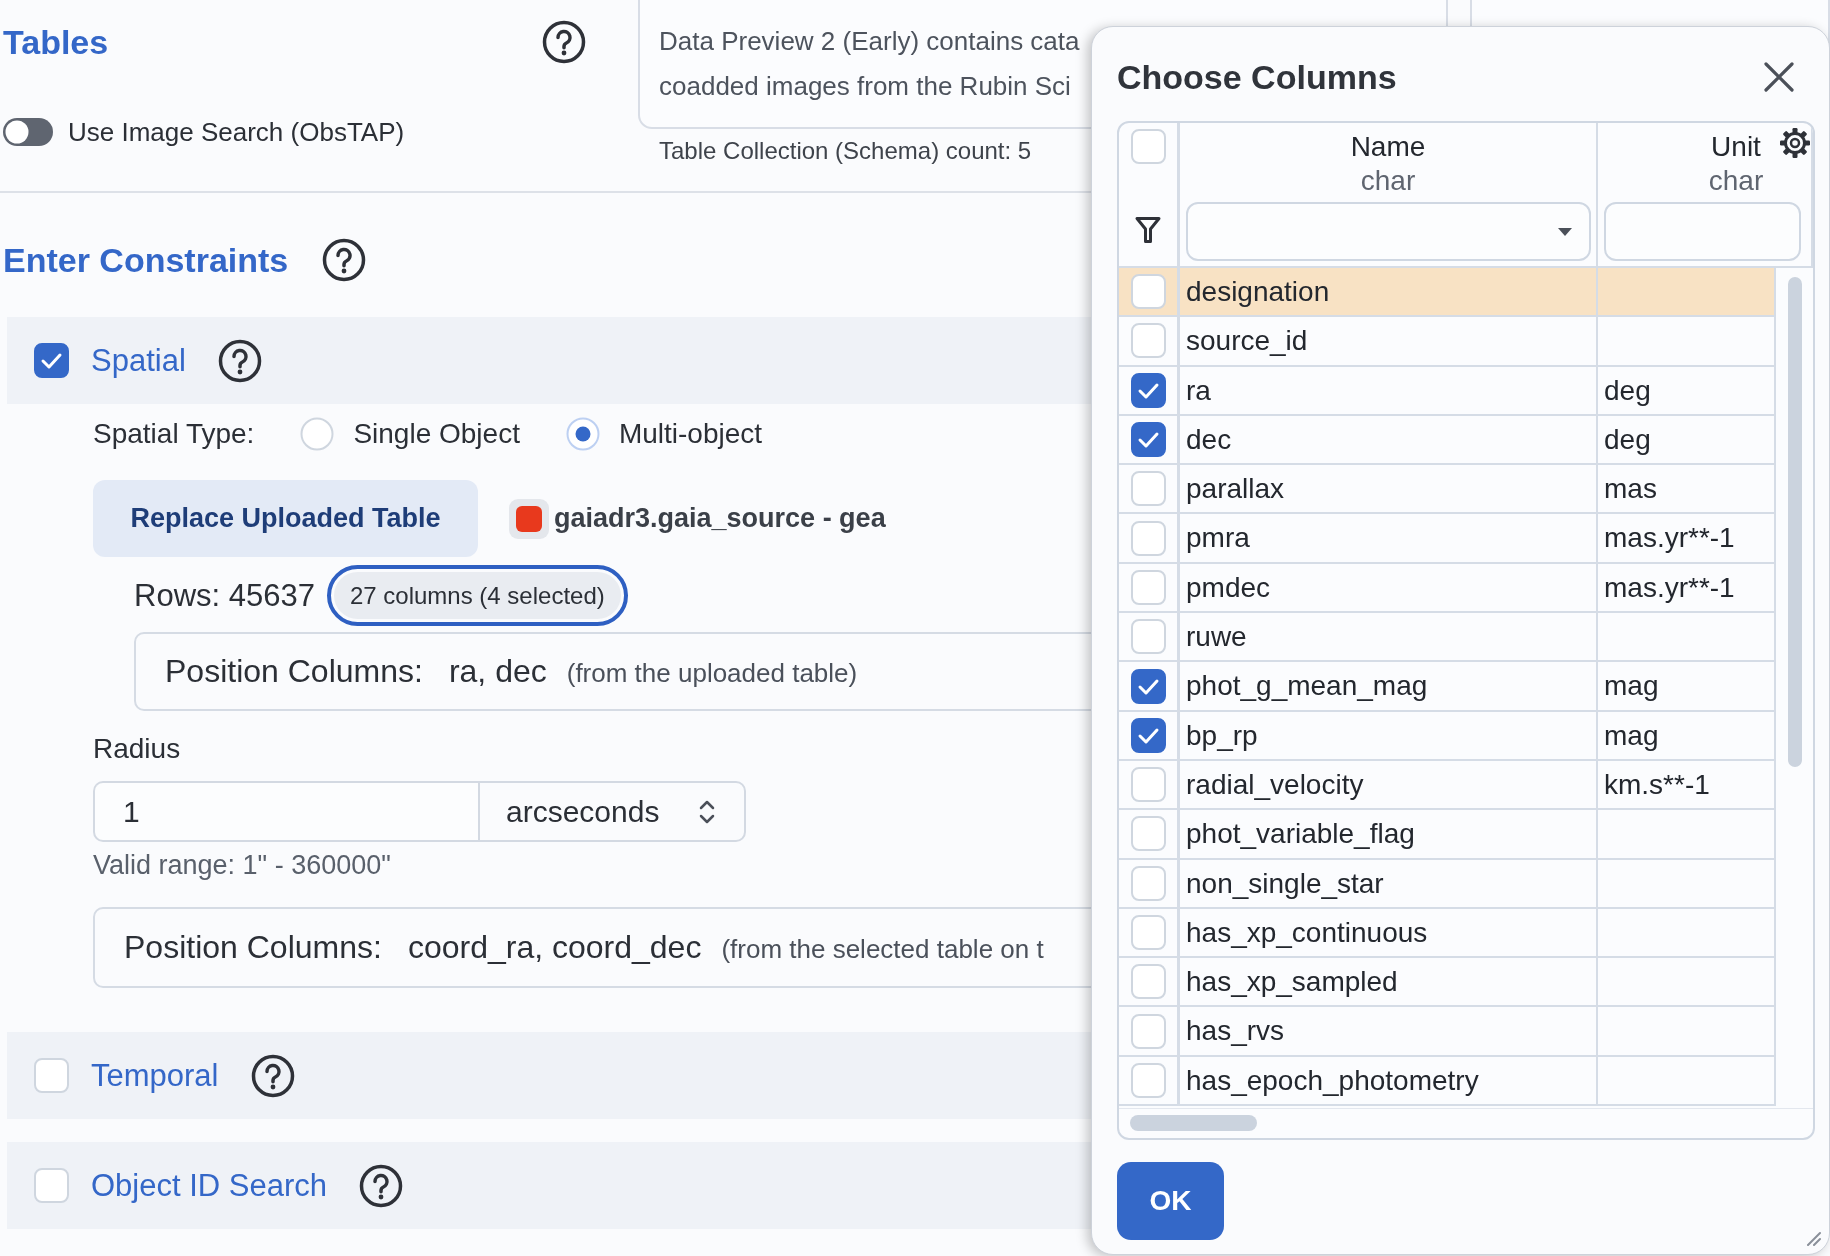  What do you see at coordinates (146, 260) in the screenshot?
I see `section-heading: Enter Constraints` at bounding box center [146, 260].